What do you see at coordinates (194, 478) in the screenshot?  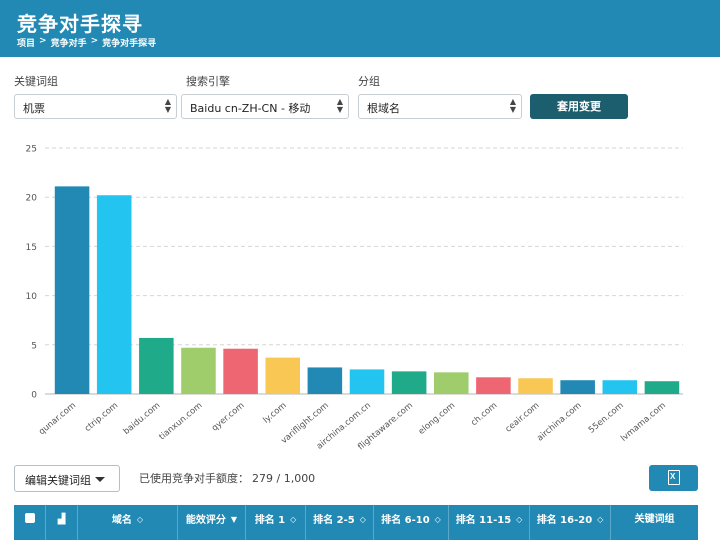 I see `quota-label: 已使用竞争对手额度：` at bounding box center [194, 478].